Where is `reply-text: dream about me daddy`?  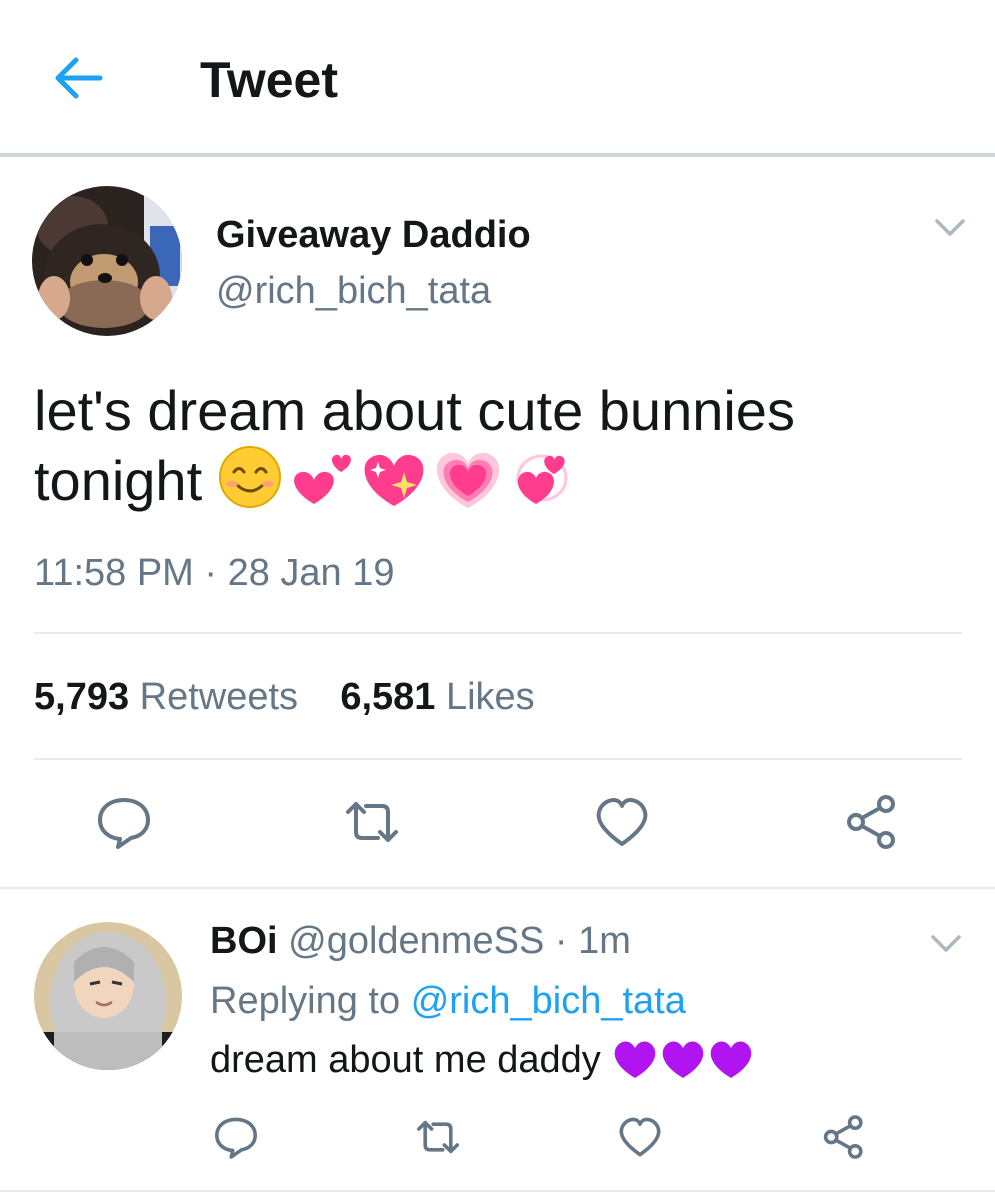 reply-text: dream about me daddy is located at coordinates (482, 1060).